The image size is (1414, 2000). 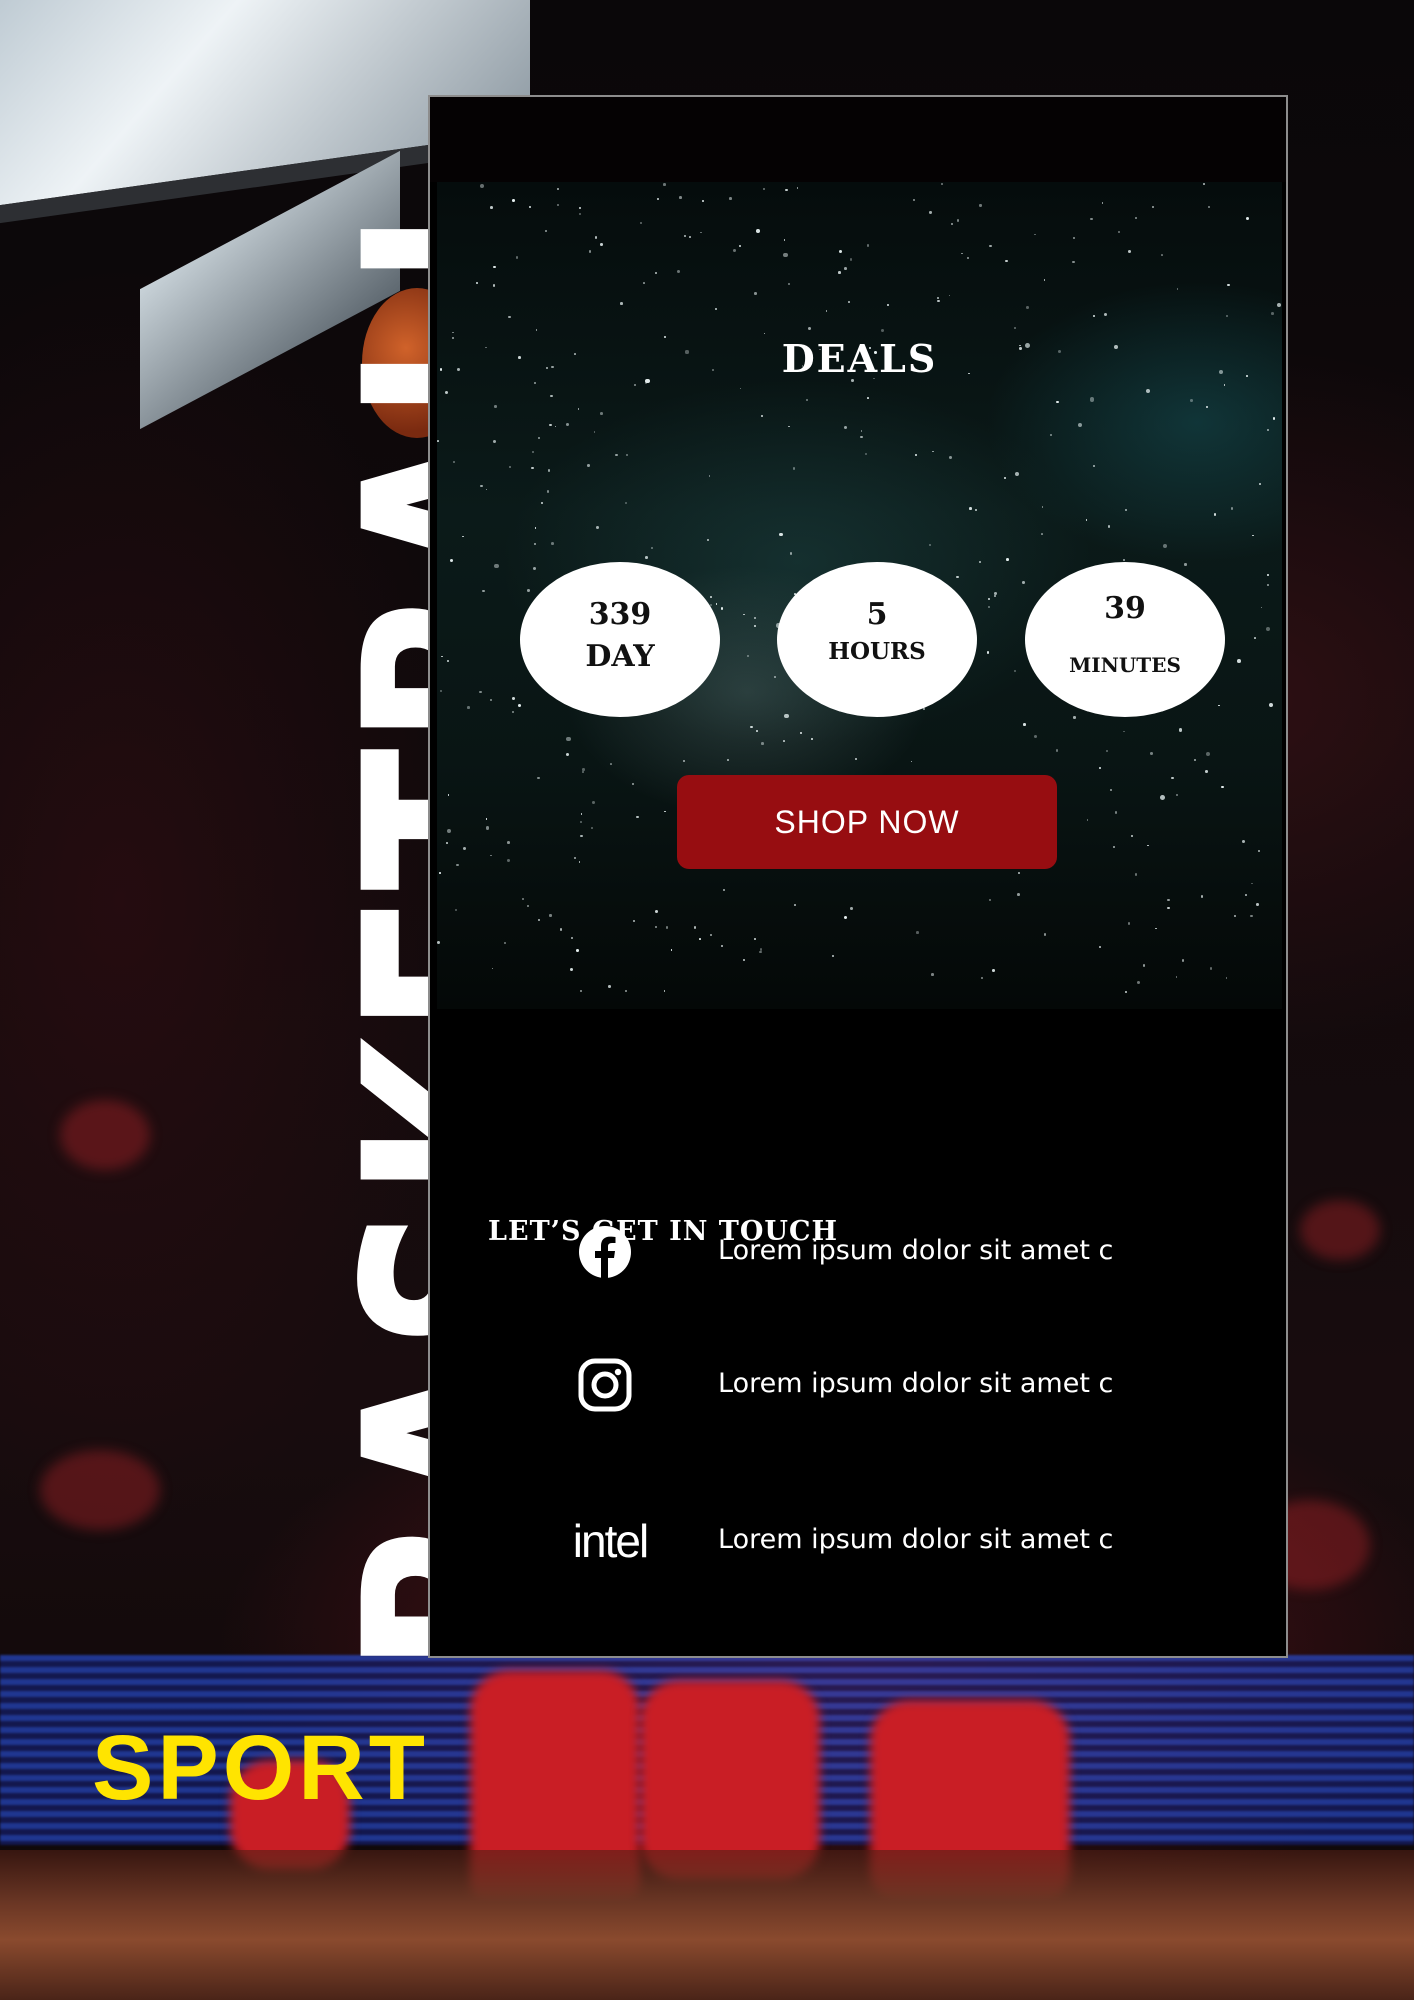 I want to click on crowd-blur, so click(x=1340, y=1230).